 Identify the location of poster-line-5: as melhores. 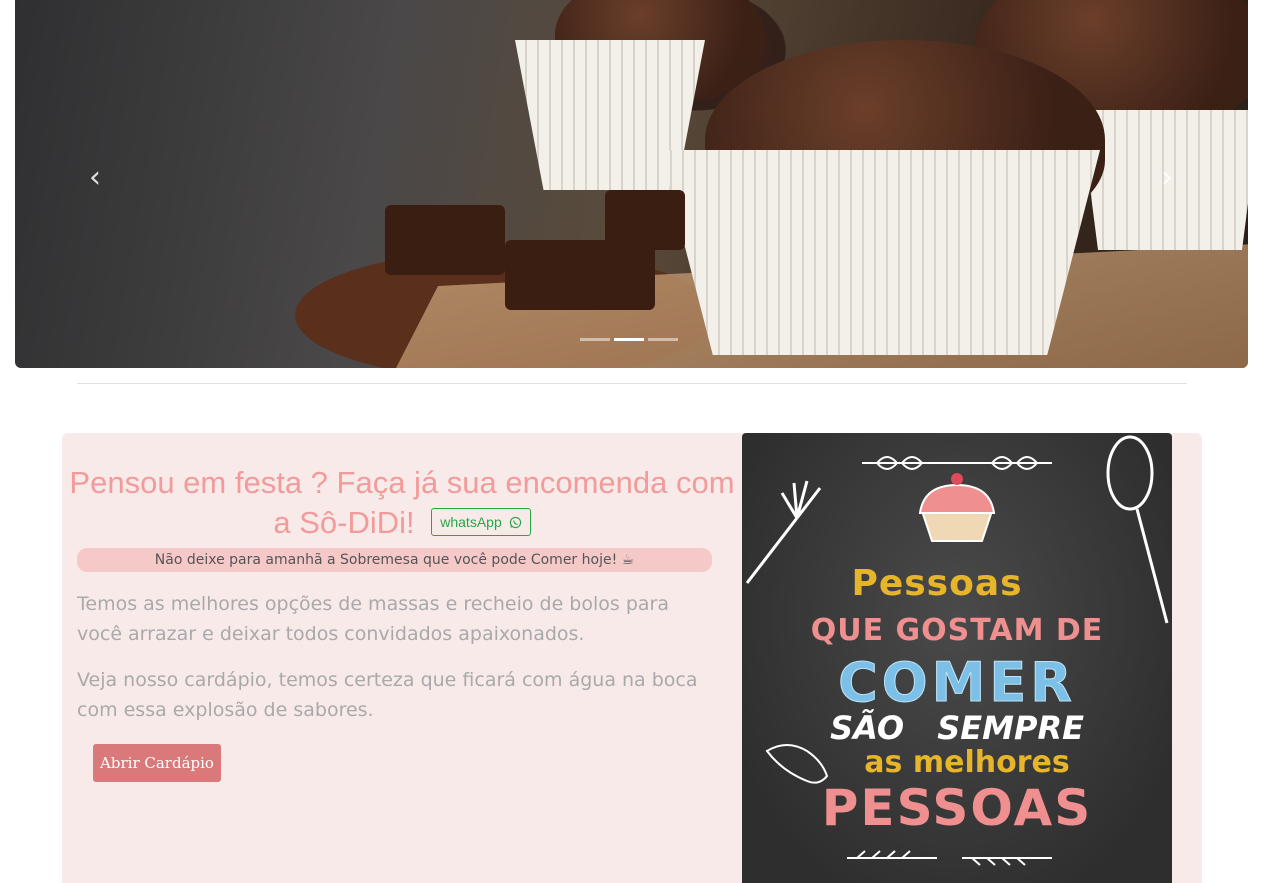
(967, 762).